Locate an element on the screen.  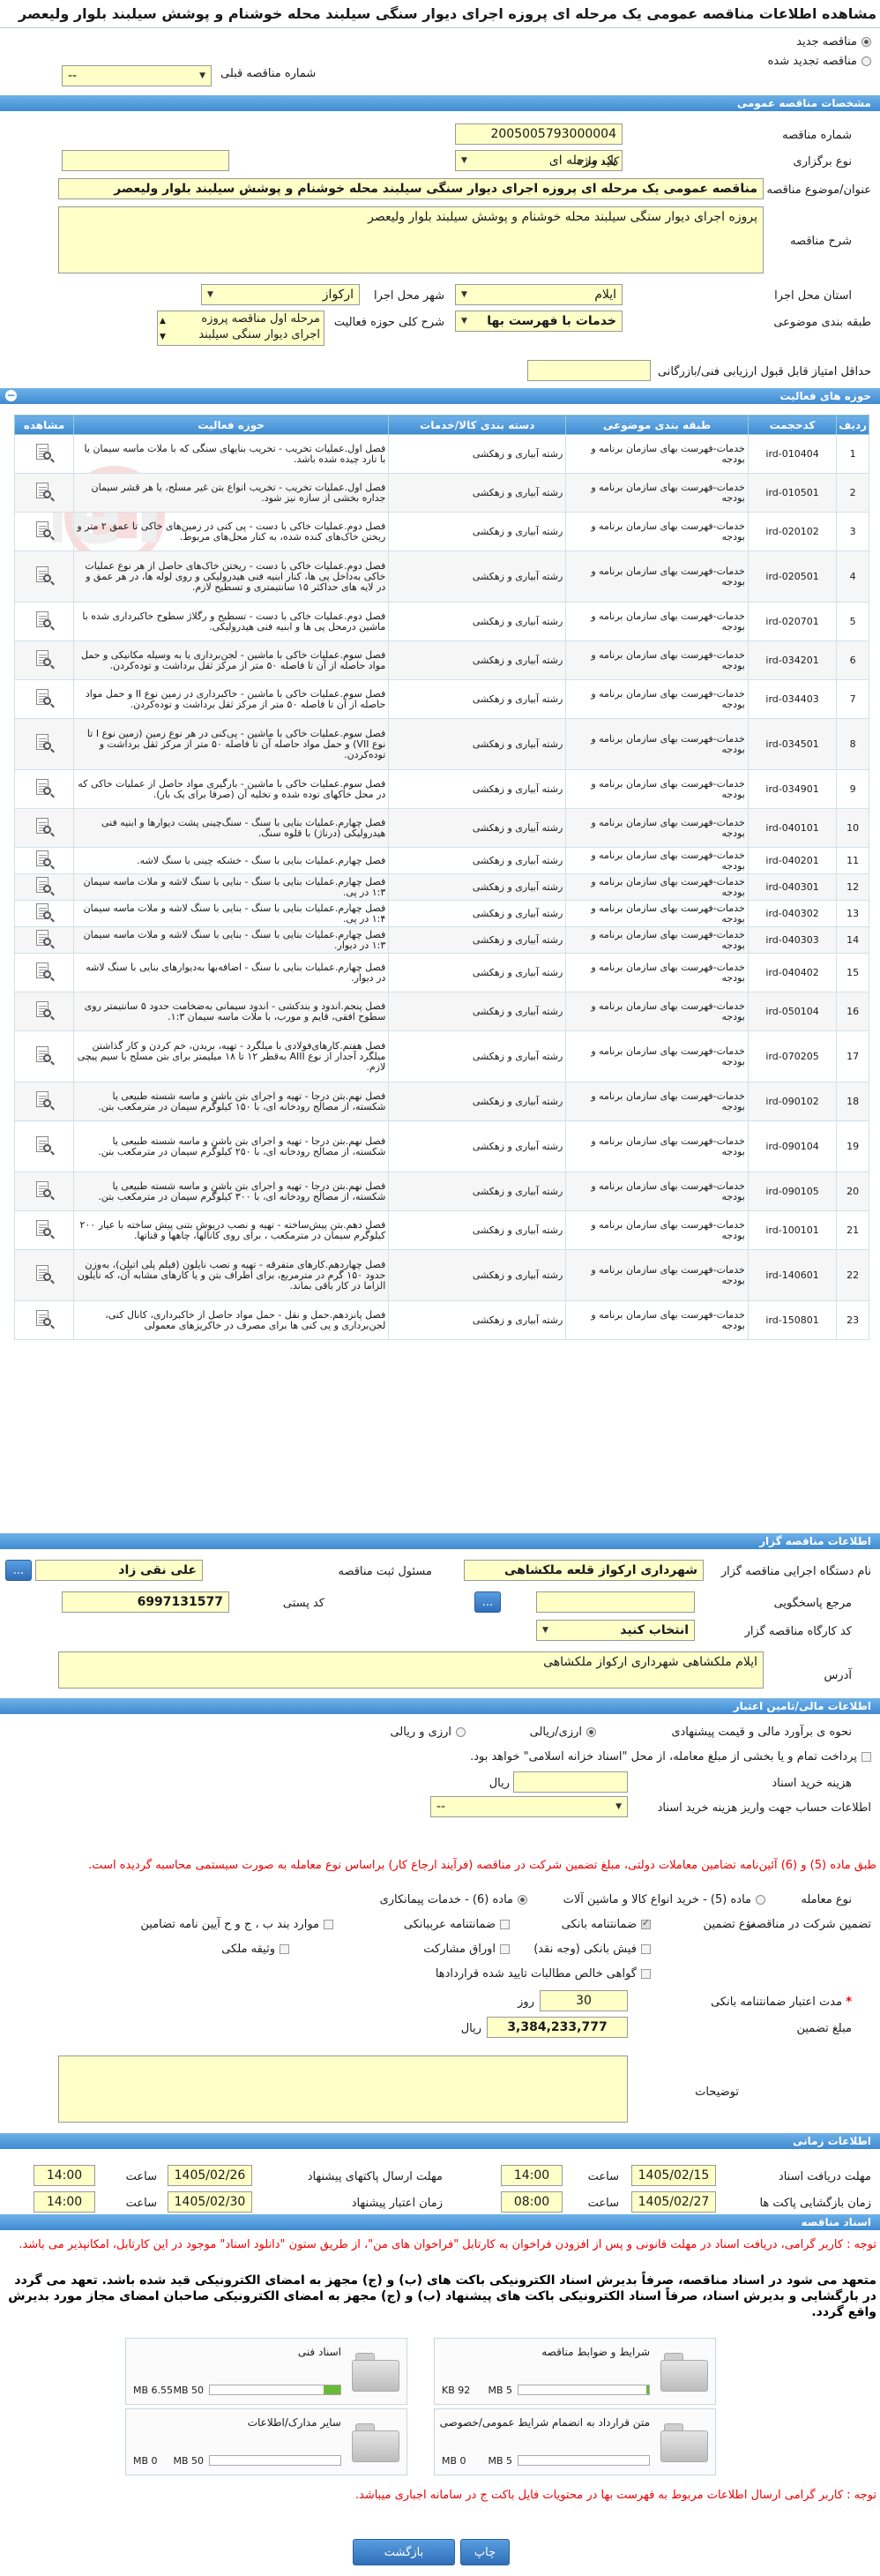
guarantee-insurance: ضمانتنامه عرببانکی is located at coordinates (457, 1925).